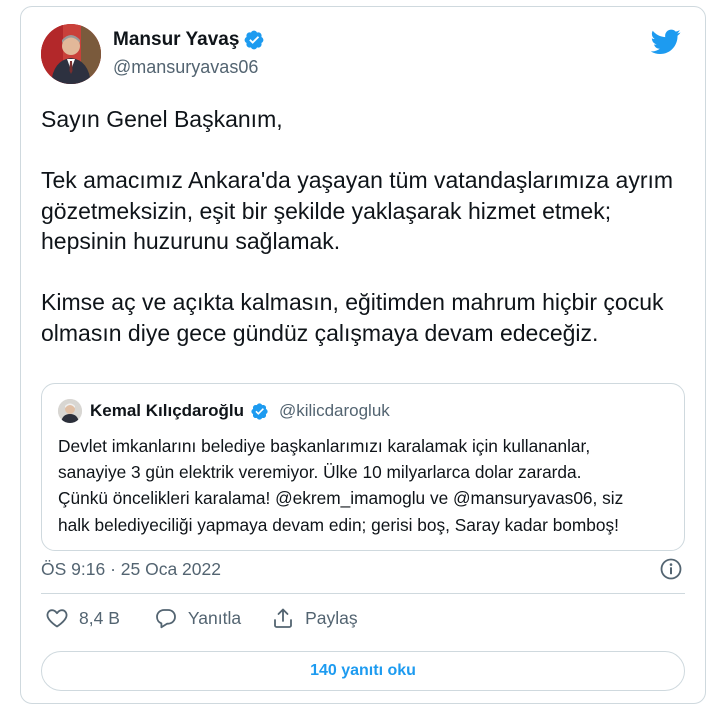 This screenshot has height=712, width=728. Describe the element at coordinates (131, 569) in the screenshot. I see `tweet-timestamp: ÖS 9:16 · 25 Oca 2022` at that location.